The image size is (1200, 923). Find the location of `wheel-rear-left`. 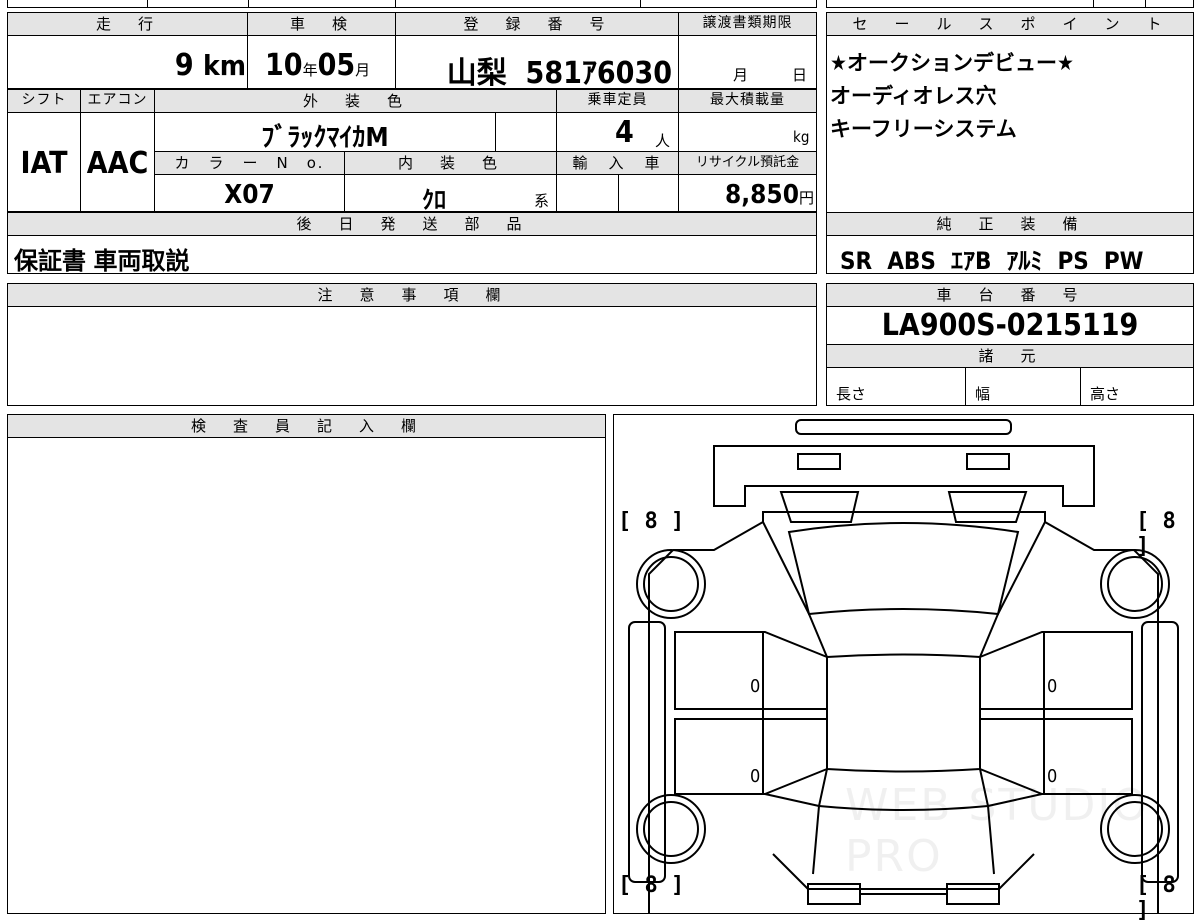

wheel-rear-left is located at coordinates (671, 829).